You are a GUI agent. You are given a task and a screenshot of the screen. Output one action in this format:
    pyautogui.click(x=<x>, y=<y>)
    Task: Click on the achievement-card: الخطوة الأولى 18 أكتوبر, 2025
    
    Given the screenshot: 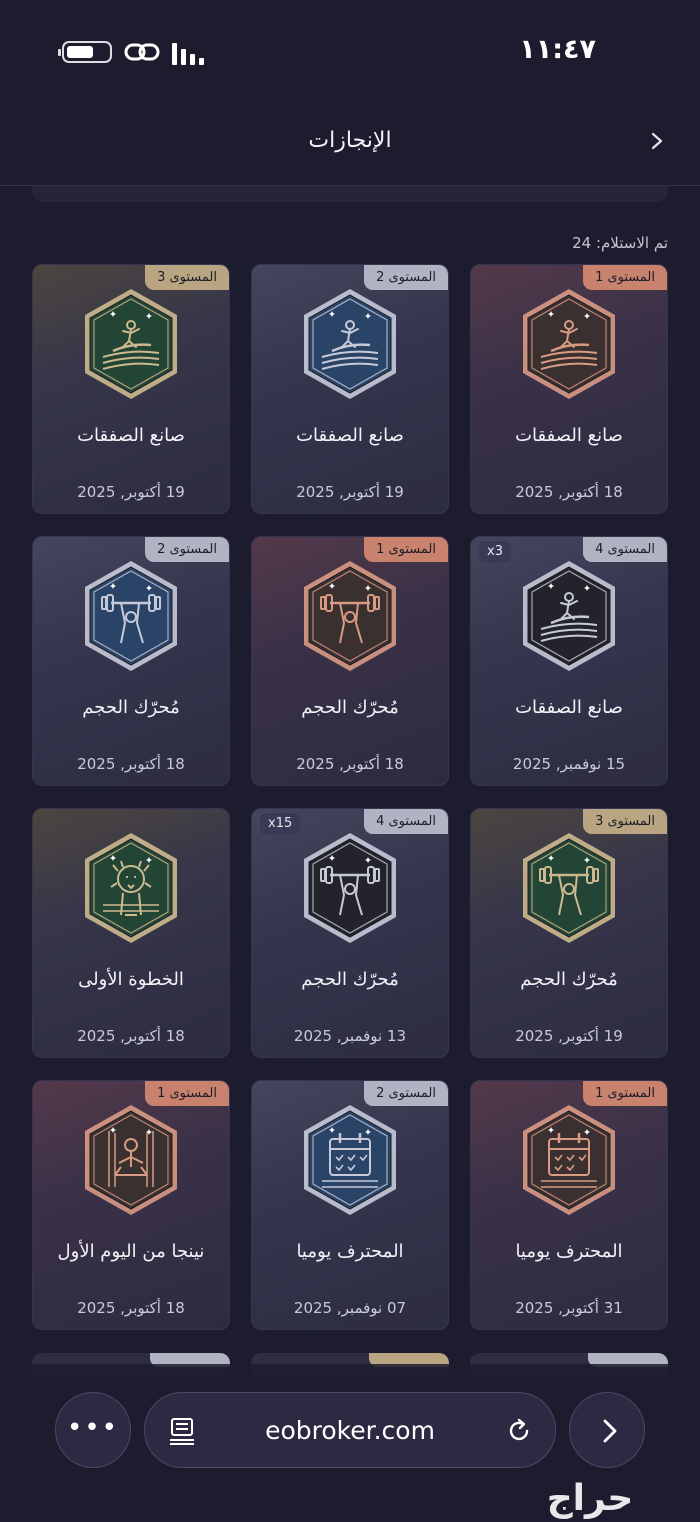 What is the action you would take?
    pyautogui.click(x=131, y=933)
    